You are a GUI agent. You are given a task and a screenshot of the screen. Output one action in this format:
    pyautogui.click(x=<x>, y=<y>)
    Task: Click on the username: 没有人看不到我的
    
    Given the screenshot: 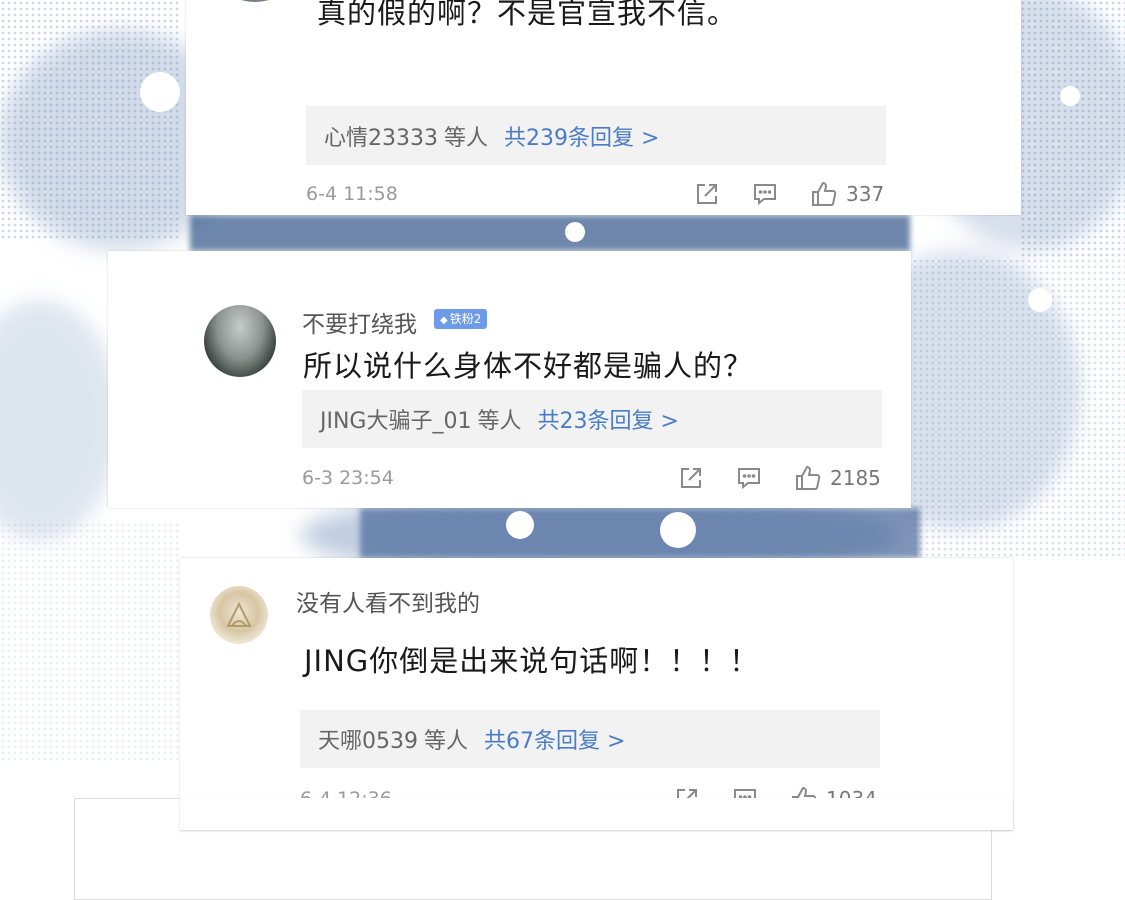 What is the action you would take?
    pyautogui.click(x=388, y=601)
    